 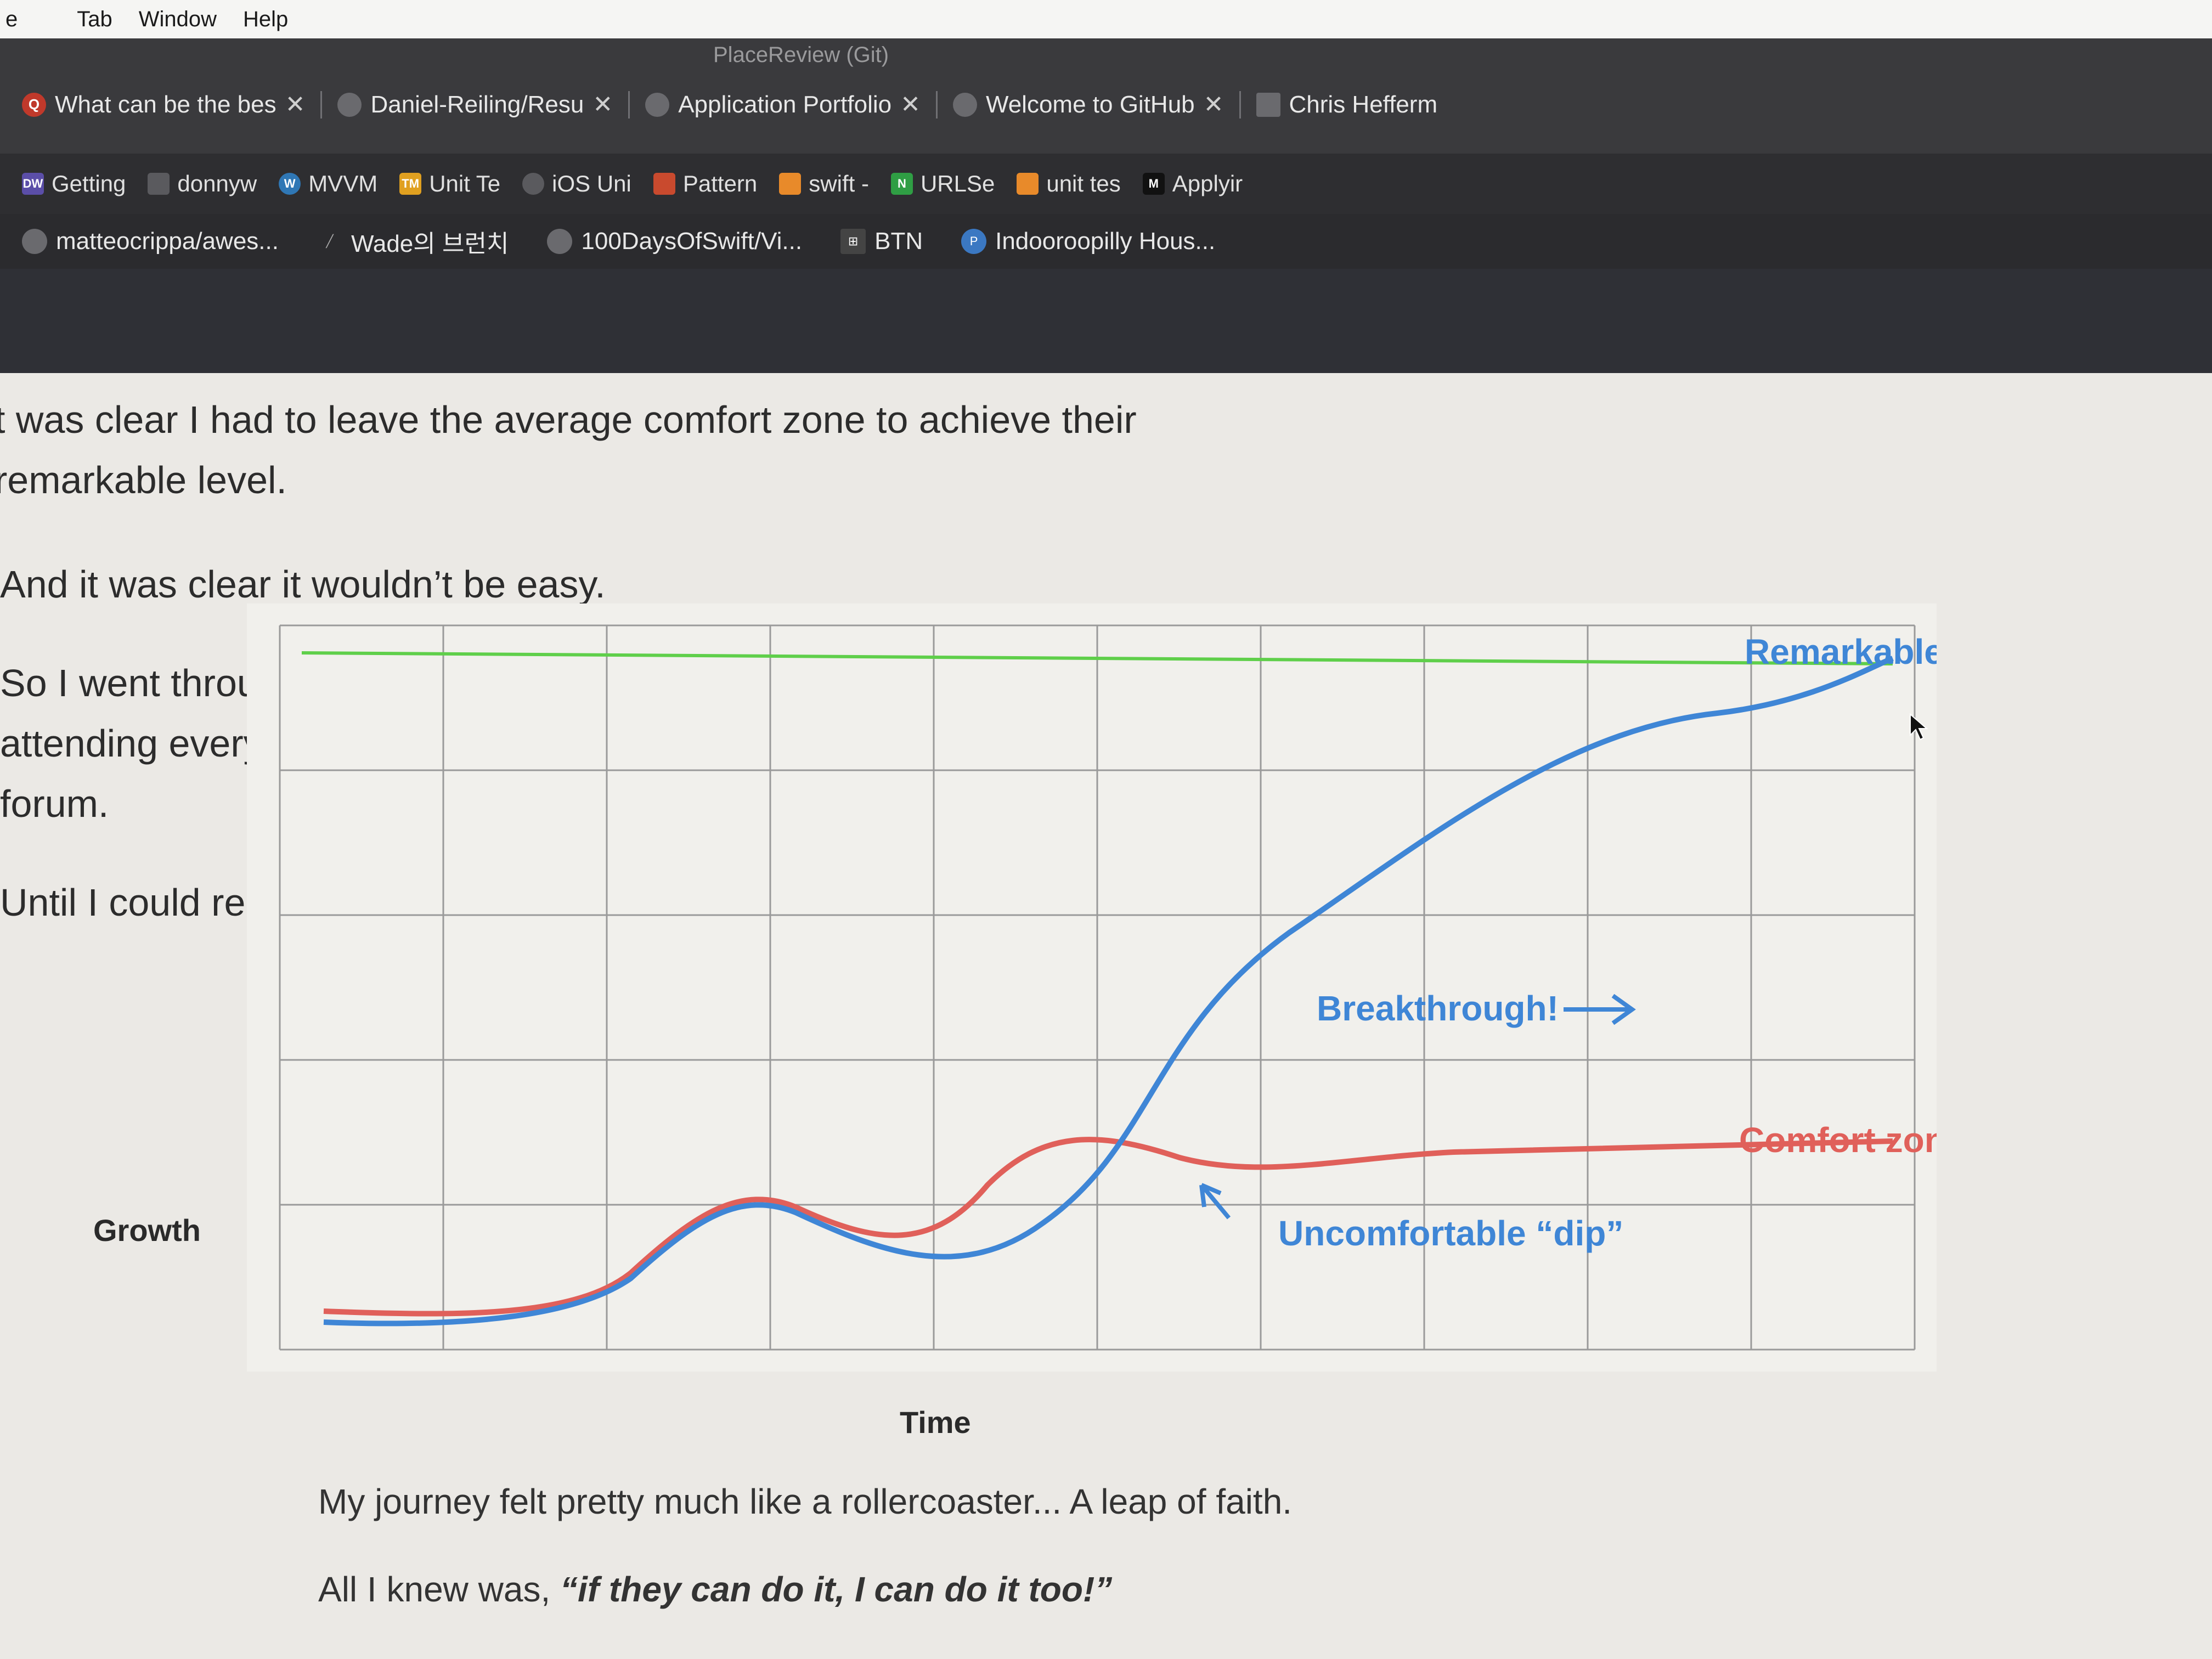 I want to click on bookmark-unit-te: TM Unit Te, so click(x=449, y=184).